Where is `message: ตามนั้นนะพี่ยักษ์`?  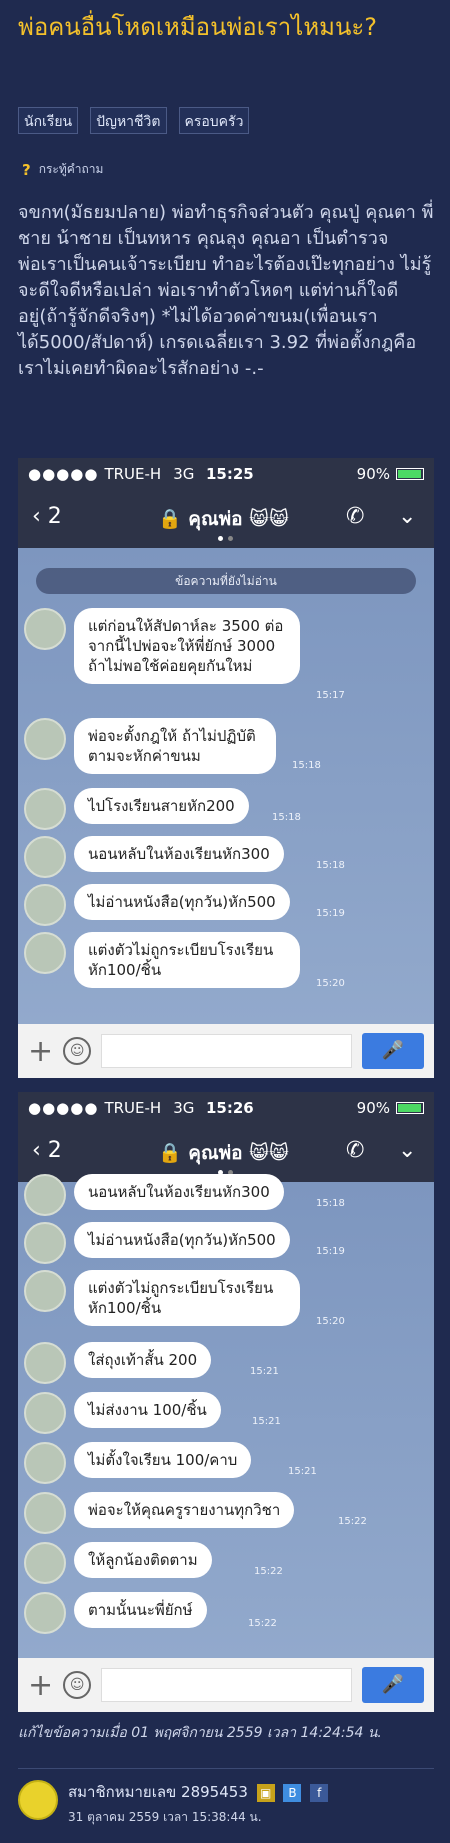
message: ตามนั้นนะพี่ยักษ์ is located at coordinates (115, 1613).